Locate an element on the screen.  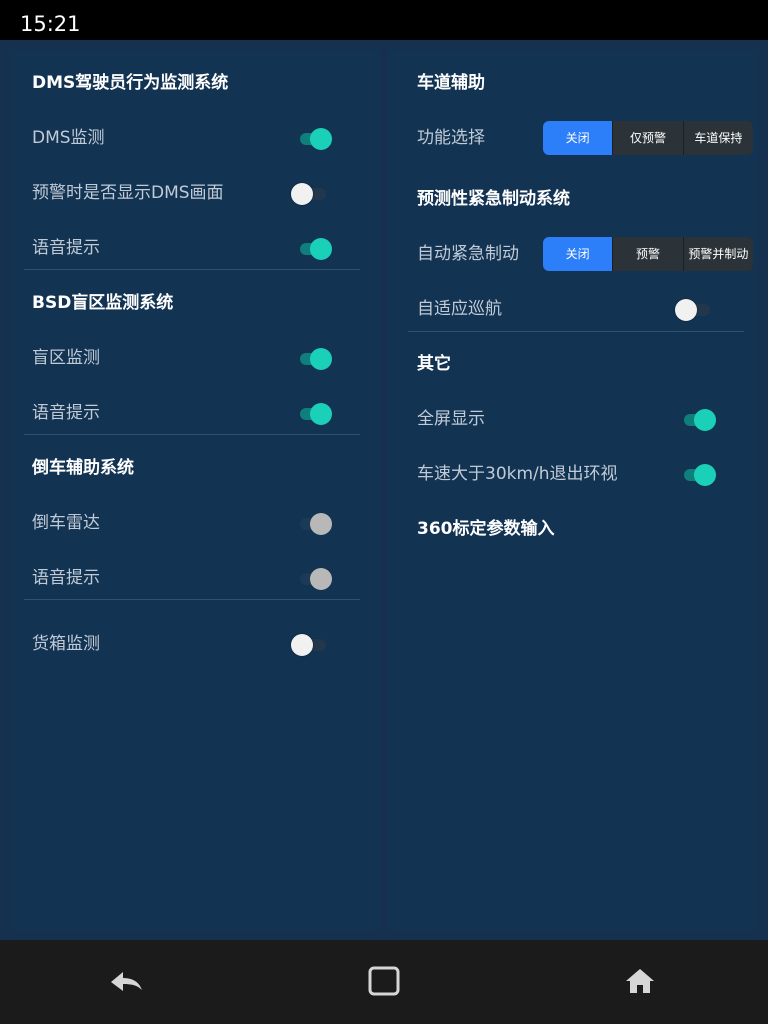
bsd-monitor-toggle is located at coordinates (317, 359).